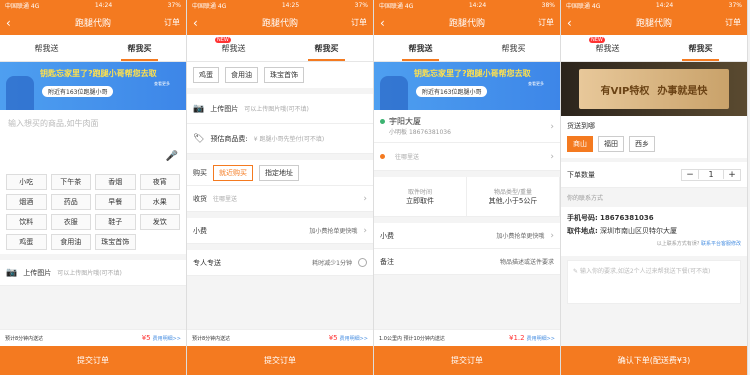 The image size is (750, 375). I want to click on category-chip: 小吃, so click(26, 182).